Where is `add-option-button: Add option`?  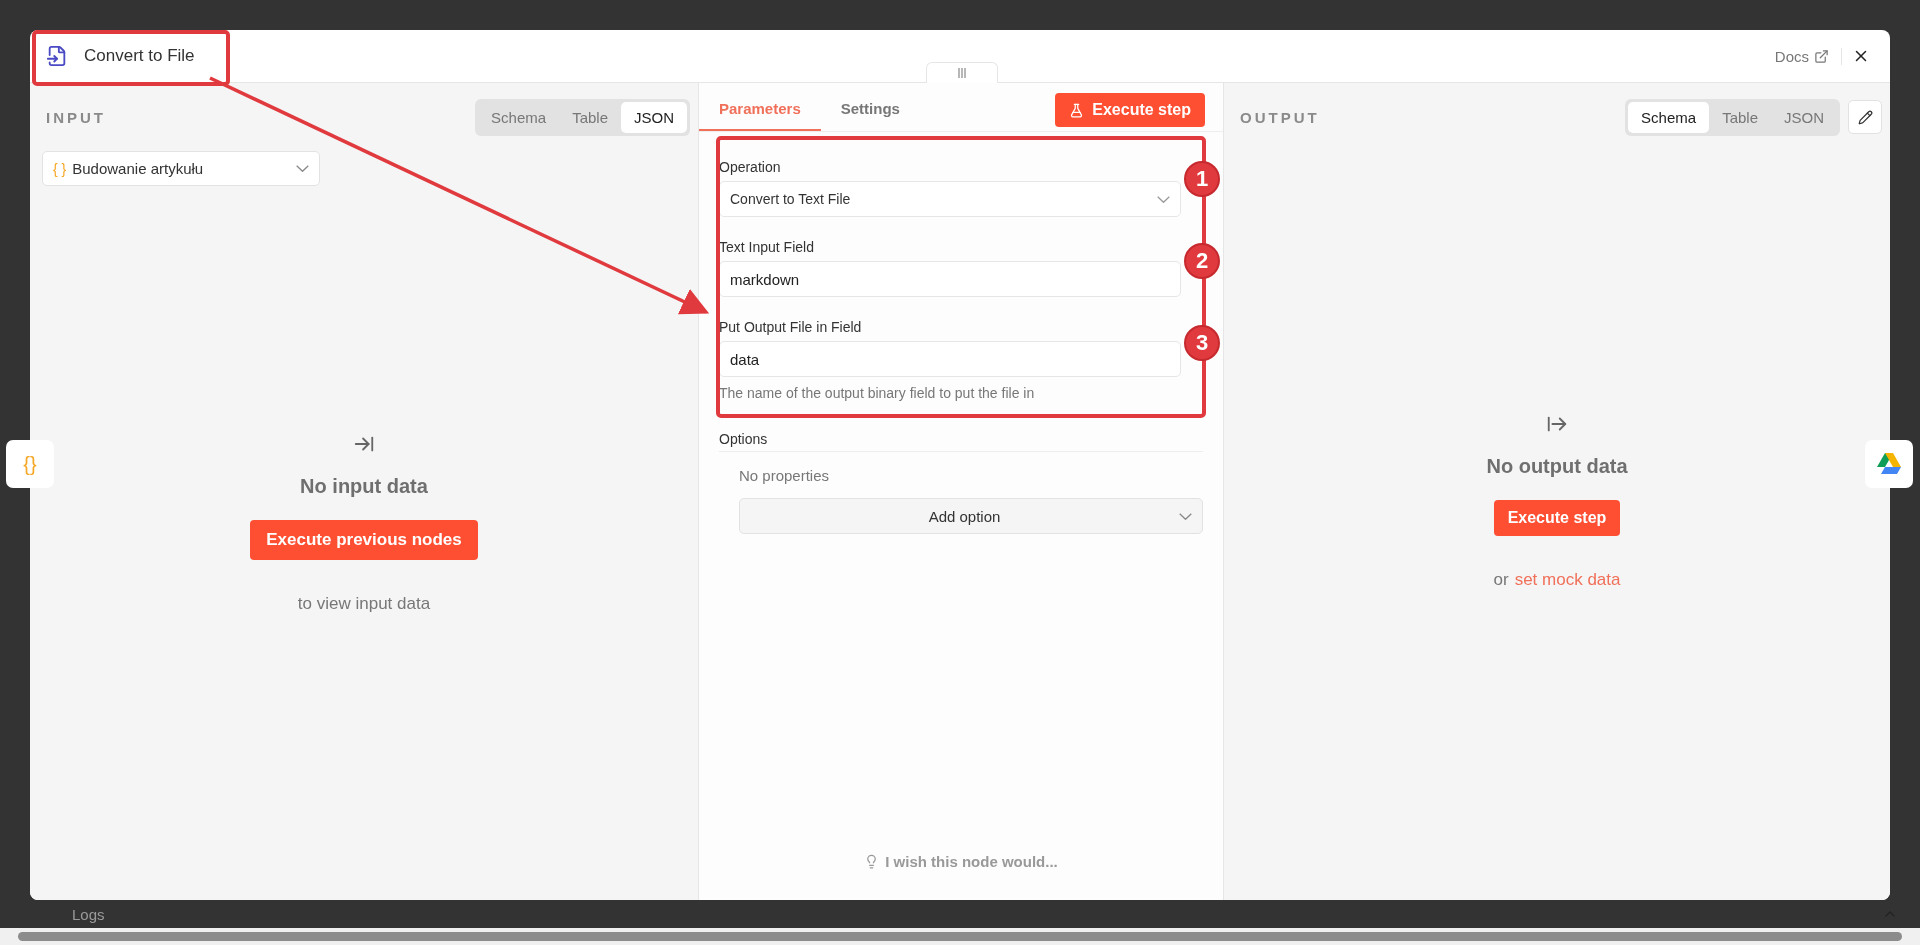 add-option-button: Add option is located at coordinates (971, 516).